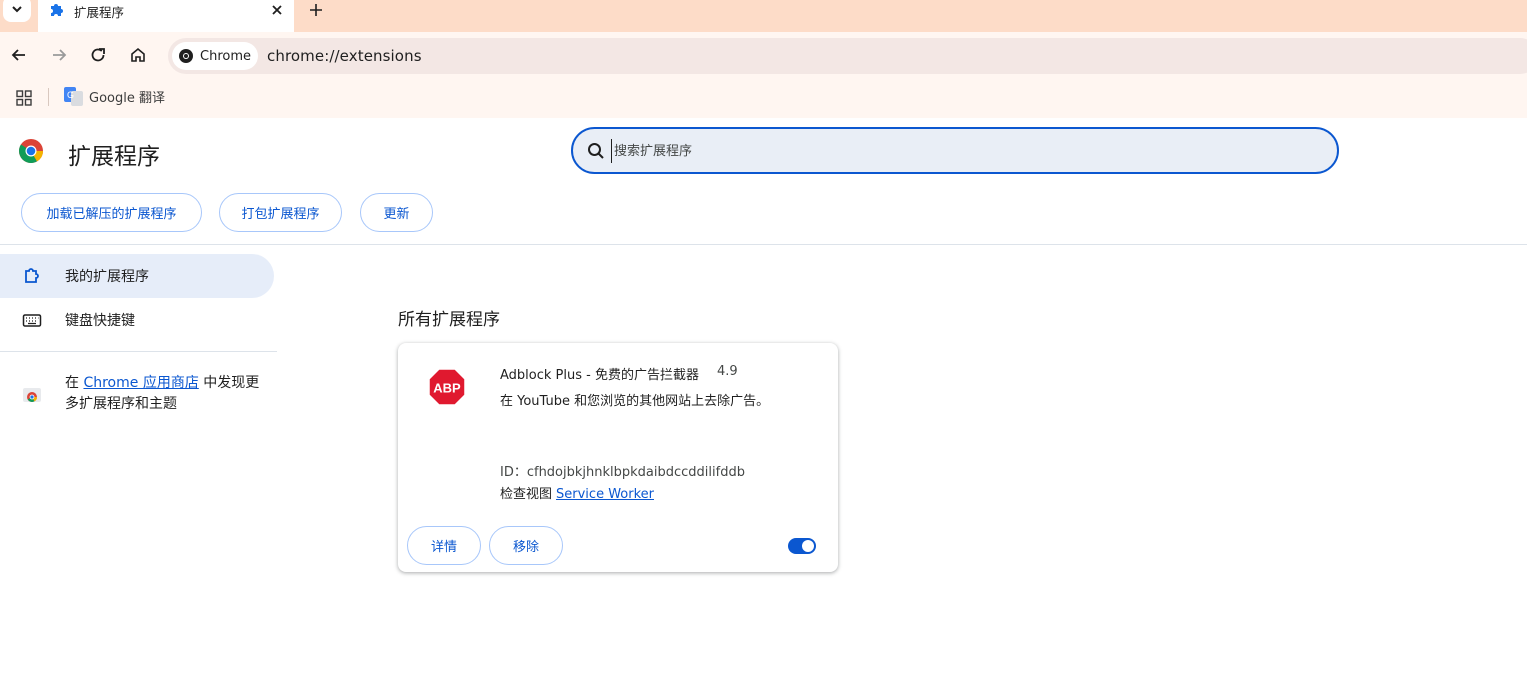 The image size is (1527, 676). I want to click on back-arrow-icon, so click(19, 55).